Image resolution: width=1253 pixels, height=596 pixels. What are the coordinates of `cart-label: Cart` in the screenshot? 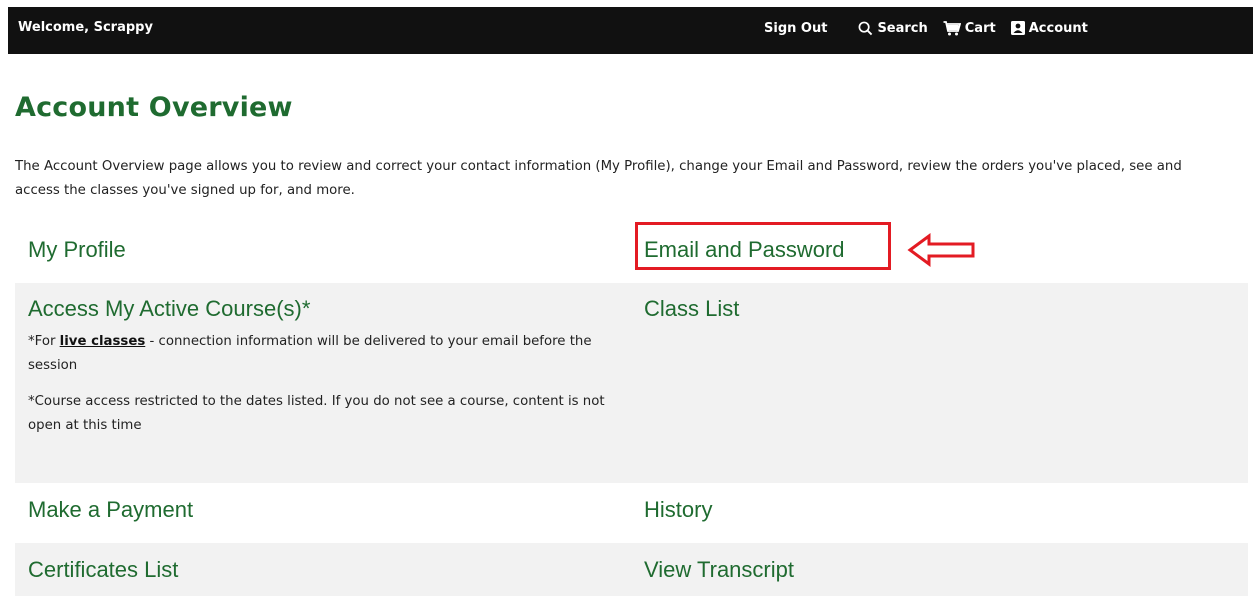 It's located at (980, 28).